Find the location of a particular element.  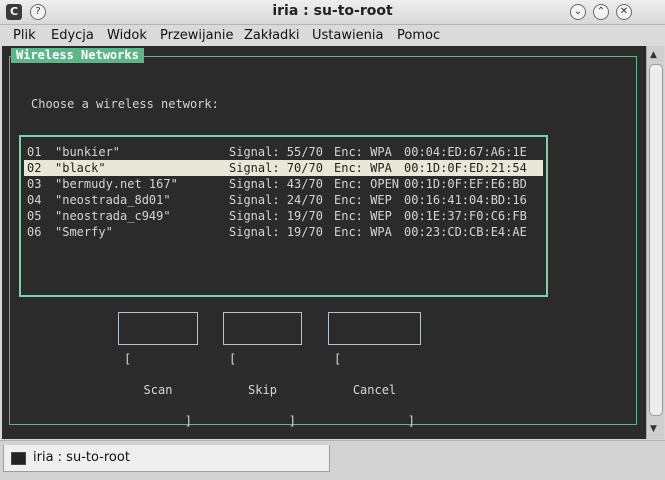

tab-label: iria : su-to-root is located at coordinates (81, 457).